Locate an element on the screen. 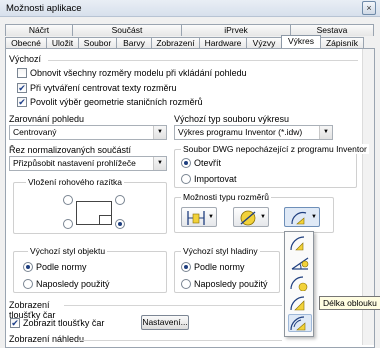 This screenshot has height=348, width=380. checkbox-refresh-dims is located at coordinates (22, 73).